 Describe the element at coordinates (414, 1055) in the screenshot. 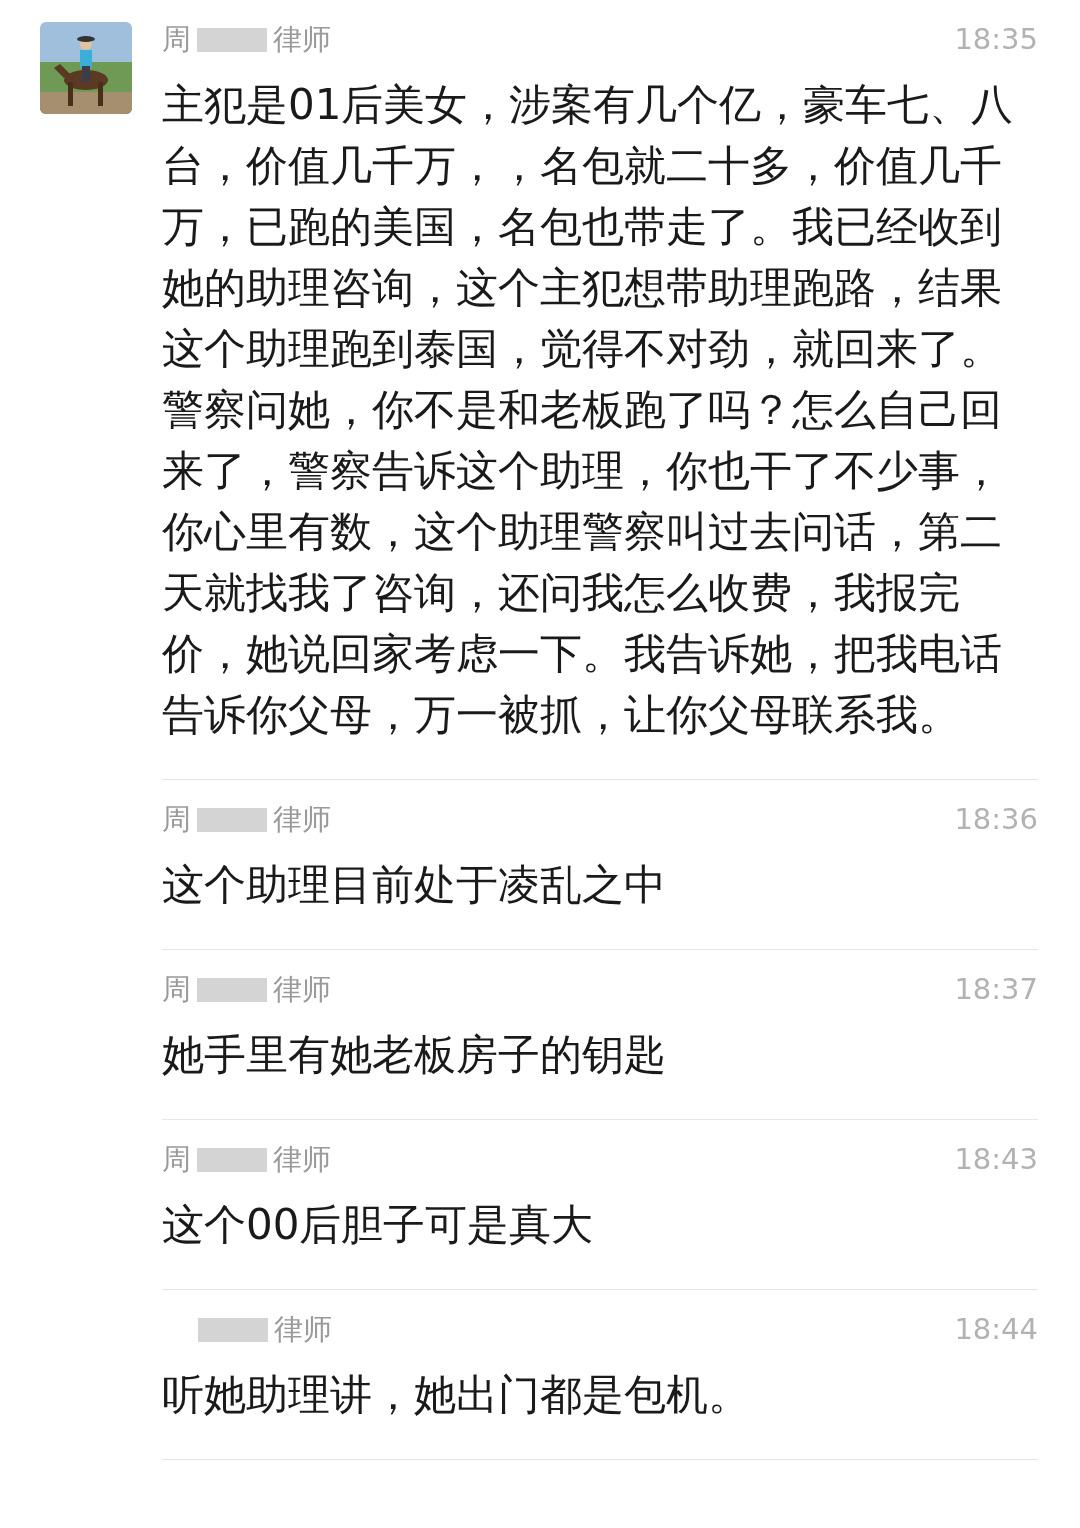

I see `message-text: 她手里有她老板房子的钥匙` at that location.